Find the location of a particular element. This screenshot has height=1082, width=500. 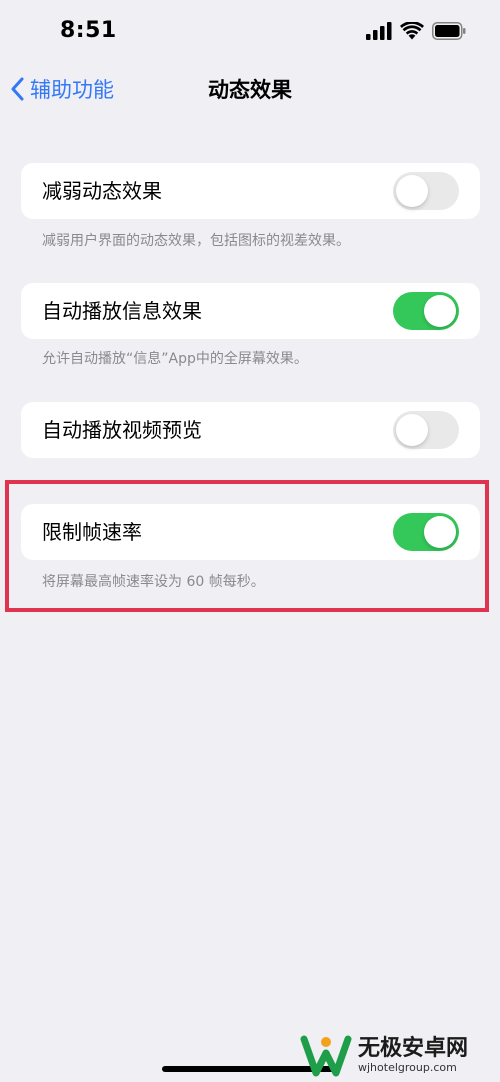

setting-footer: 减弱用户界面的动态效果，包括图标的视差效果。 is located at coordinates (196, 241).